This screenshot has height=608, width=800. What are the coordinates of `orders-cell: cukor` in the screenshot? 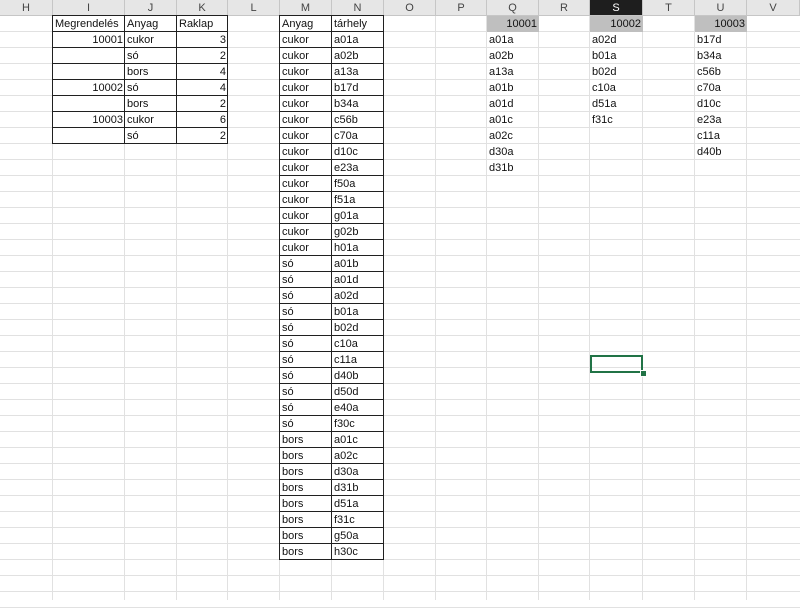 It's located at (151, 120).